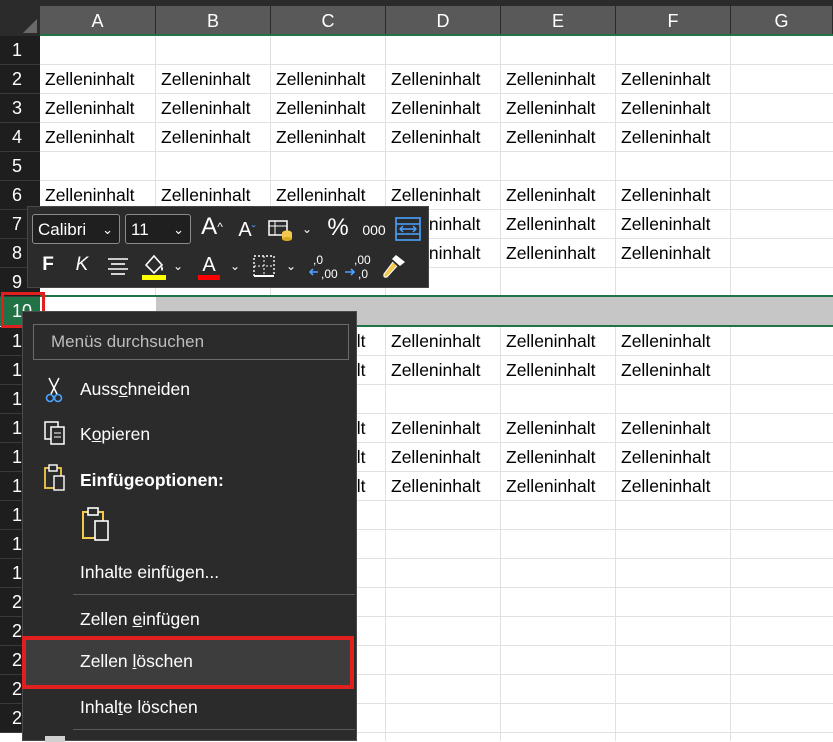  What do you see at coordinates (189, 389) in the screenshot?
I see `menu-item-cut: Ausschneiden` at bounding box center [189, 389].